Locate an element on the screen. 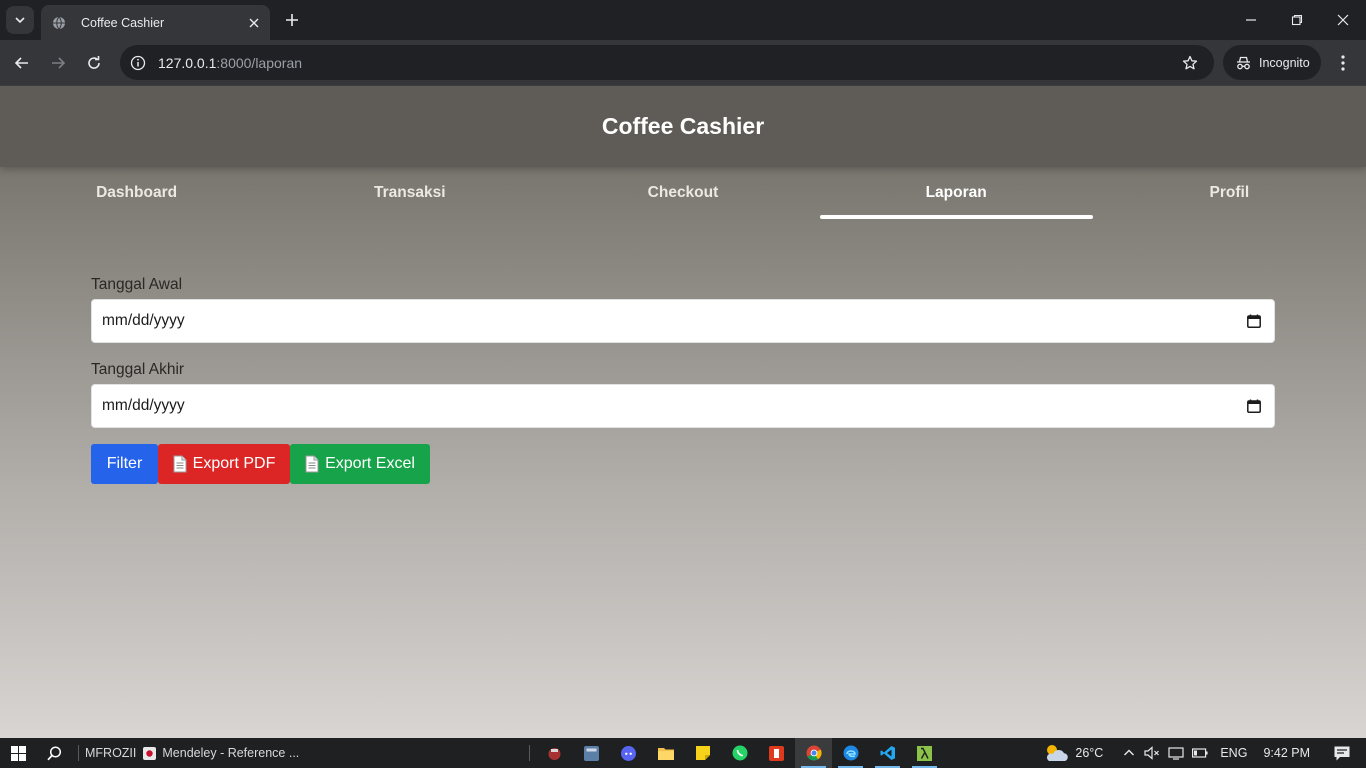 The height and width of the screenshot is (768, 1366). filter-button: Filter is located at coordinates (124, 464).